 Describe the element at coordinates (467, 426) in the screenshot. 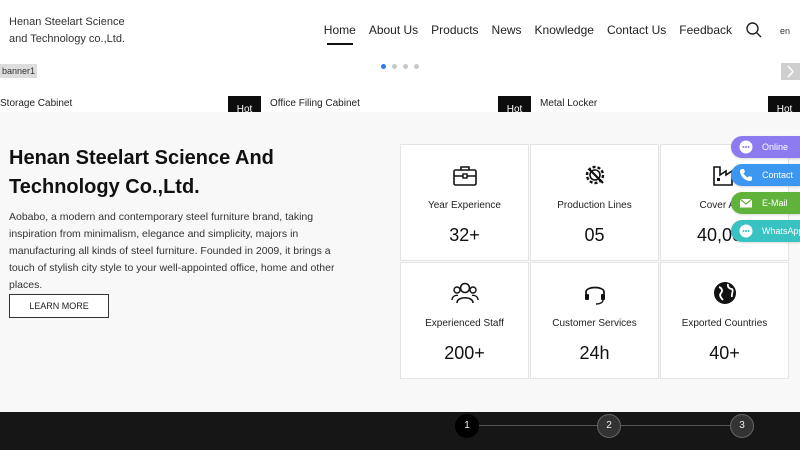

I see `timeline-step-1: 1` at that location.